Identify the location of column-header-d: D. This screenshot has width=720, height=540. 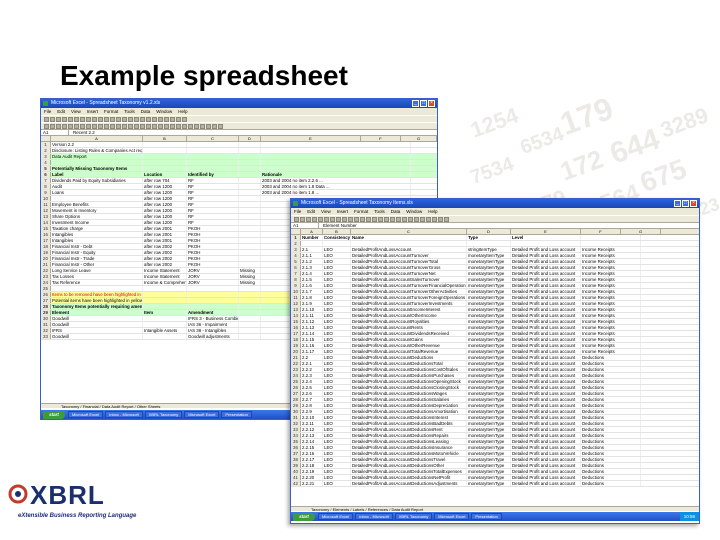
(250, 138).